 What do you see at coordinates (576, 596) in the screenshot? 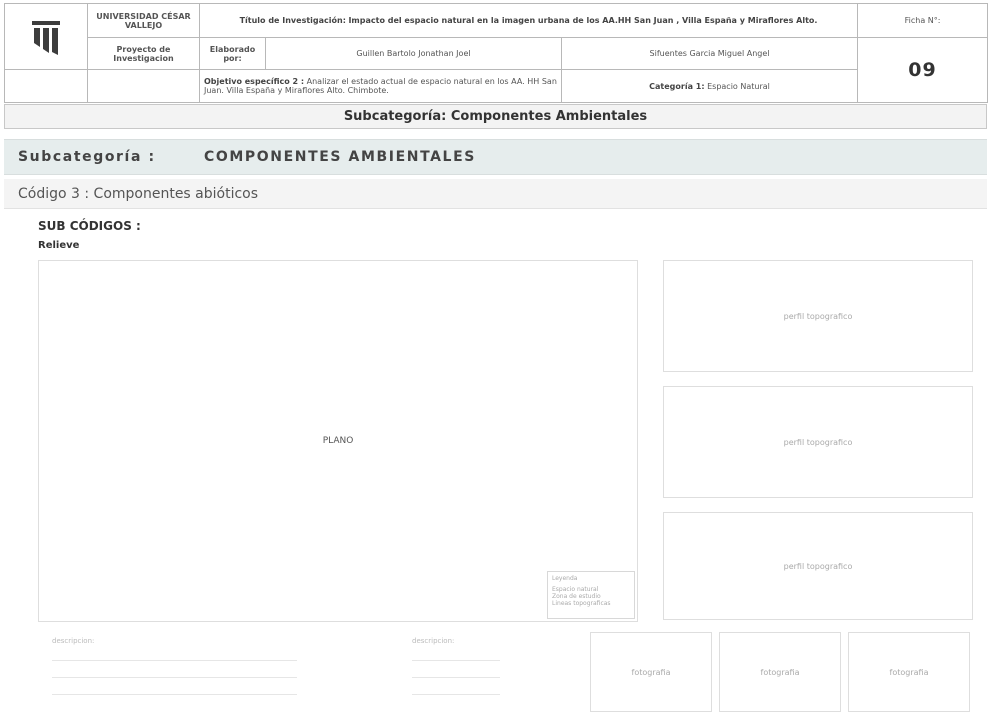
I see `legend-item: Zona de estudio` at bounding box center [576, 596].